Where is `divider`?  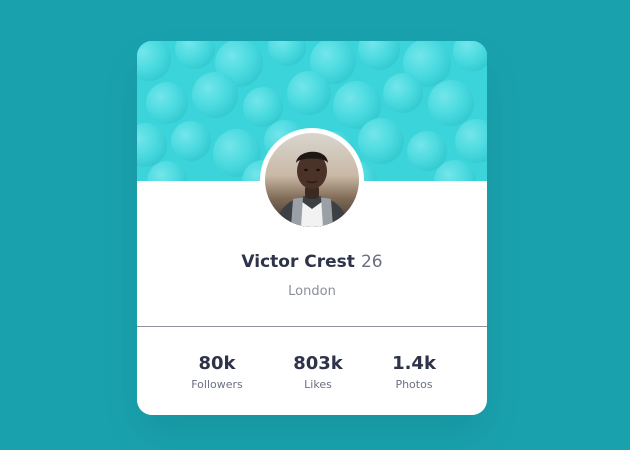 divider is located at coordinates (312, 326).